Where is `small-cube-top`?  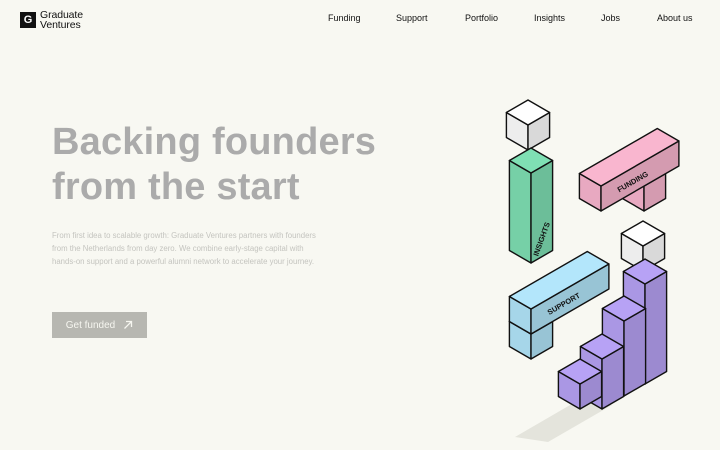
small-cube-top is located at coordinates (528, 125).